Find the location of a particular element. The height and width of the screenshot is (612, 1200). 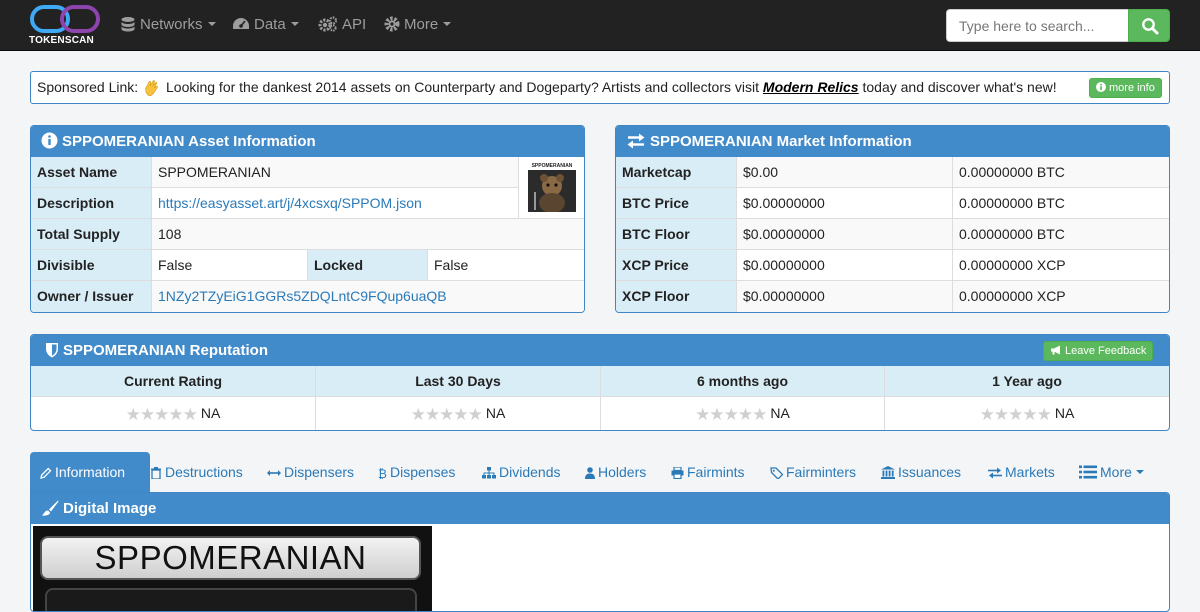

btc-price-usd: $0.00000000 is located at coordinates (845, 203).